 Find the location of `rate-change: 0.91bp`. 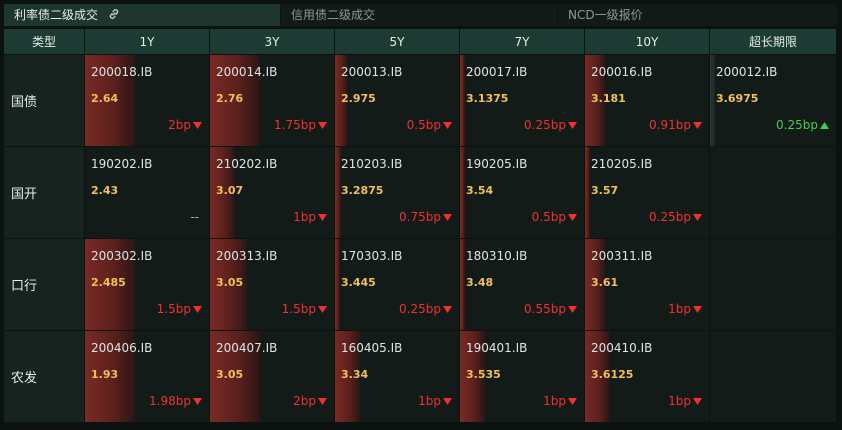

rate-change: 0.91bp is located at coordinates (675, 125).